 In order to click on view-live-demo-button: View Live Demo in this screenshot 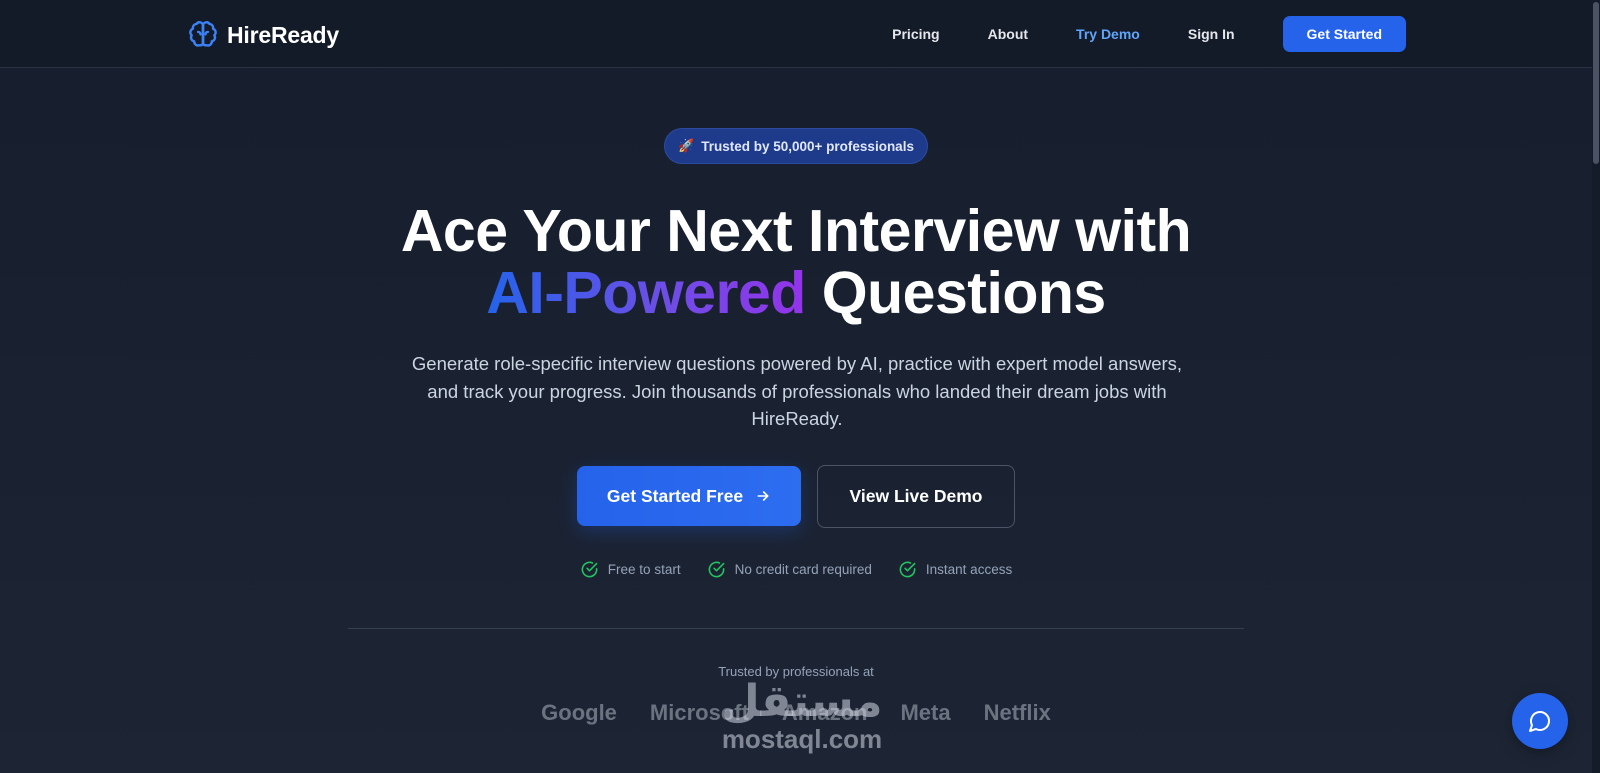, I will do `click(916, 496)`.